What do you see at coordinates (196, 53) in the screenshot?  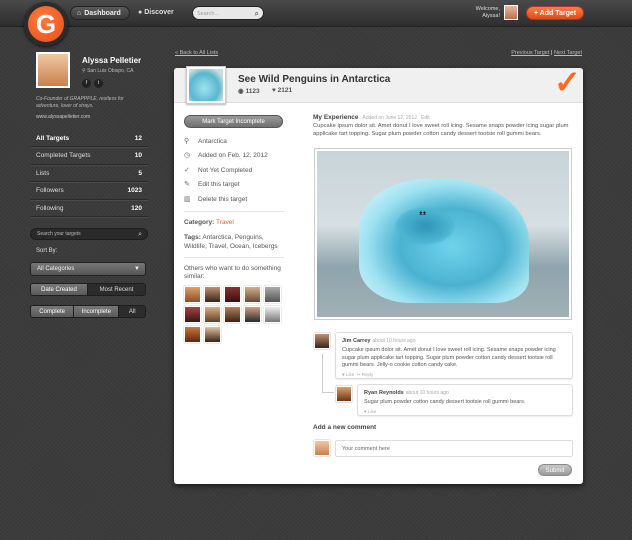 I see `back-to-lists-link: « Back to All Lists` at bounding box center [196, 53].